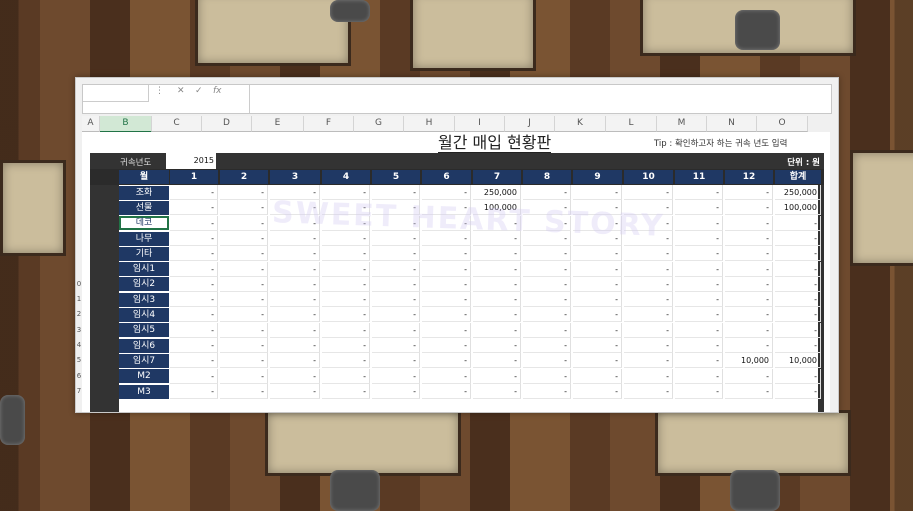 The height and width of the screenshot is (511, 913). I want to click on table-cell: 10,000, so click(798, 361).